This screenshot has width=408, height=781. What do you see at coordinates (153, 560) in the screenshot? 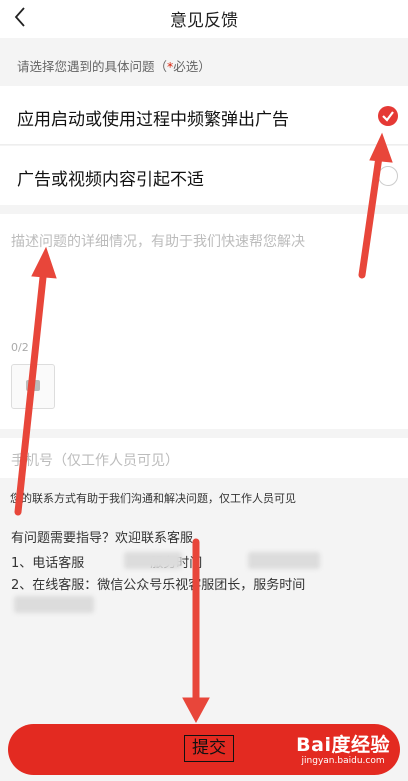
I see `redacted-phone` at bounding box center [153, 560].